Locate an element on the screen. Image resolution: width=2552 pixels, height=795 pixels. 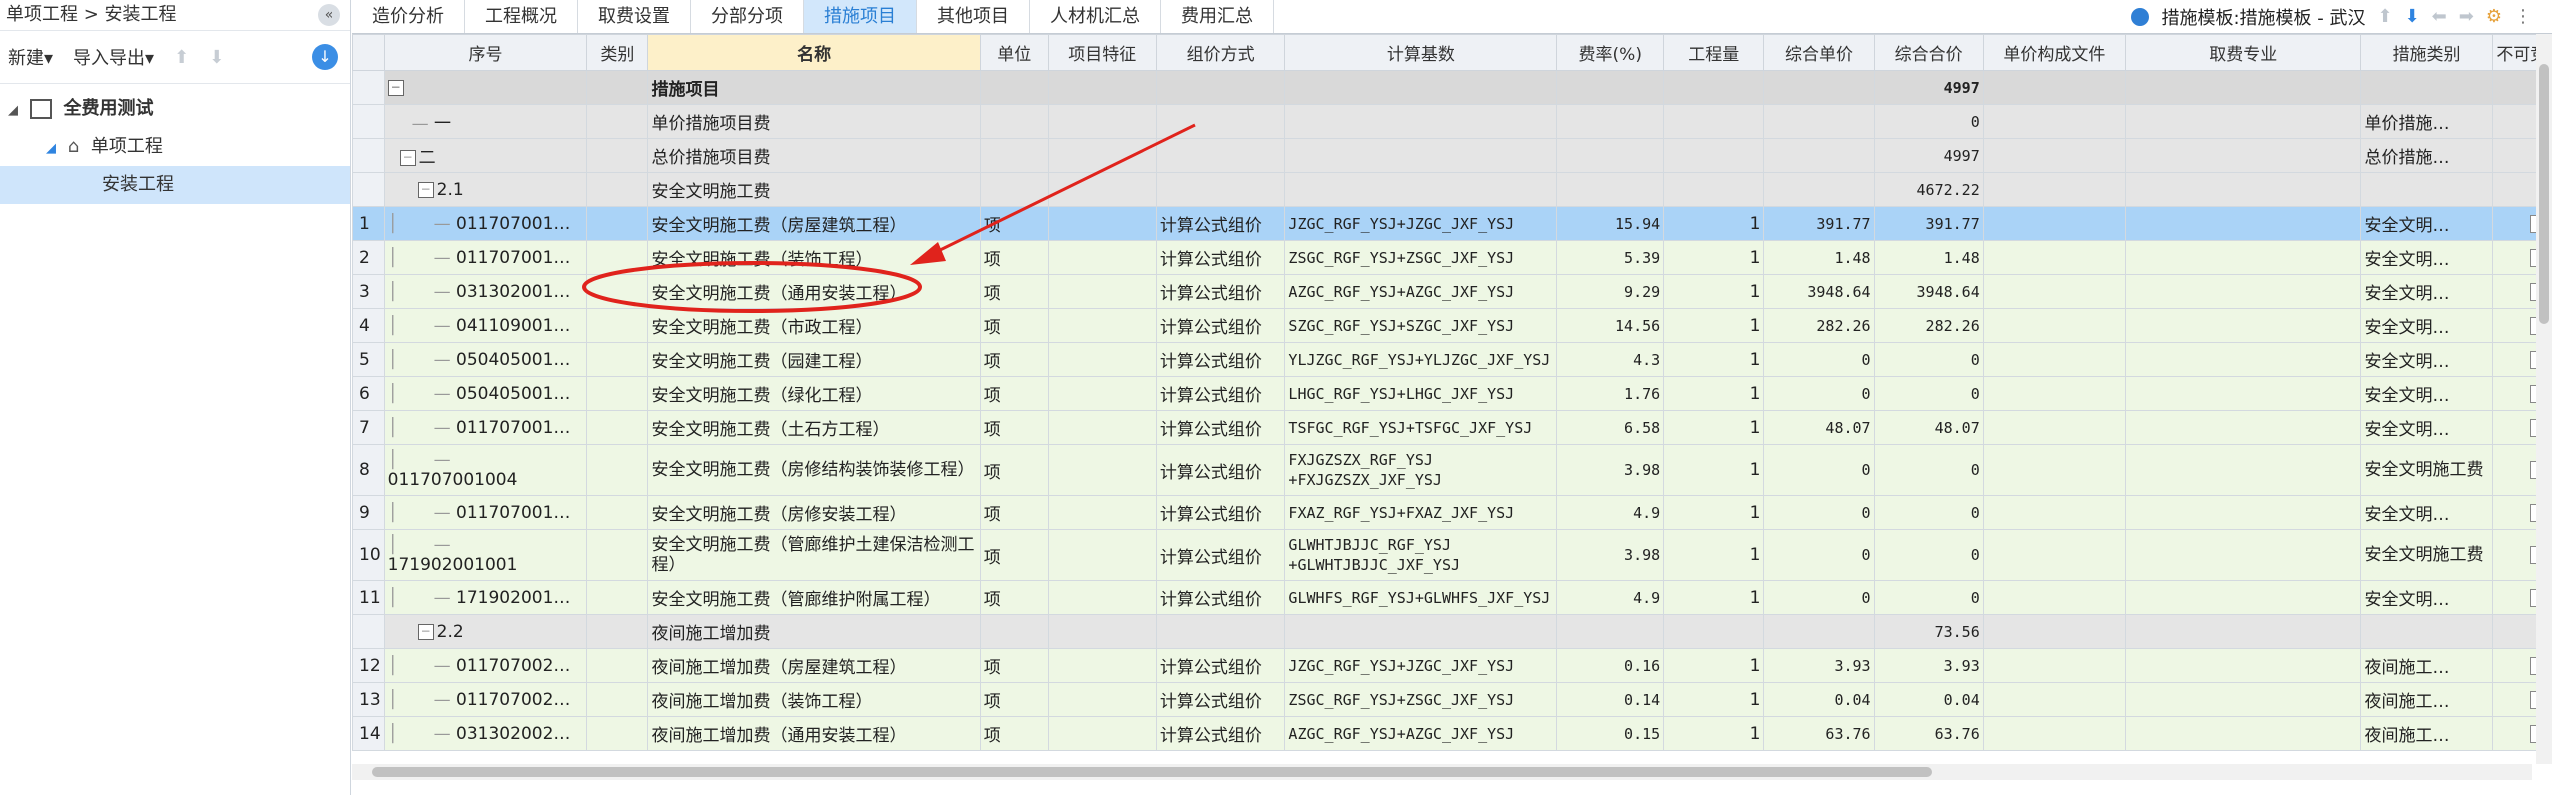
col-header: 组价方式 is located at coordinates (1220, 52).